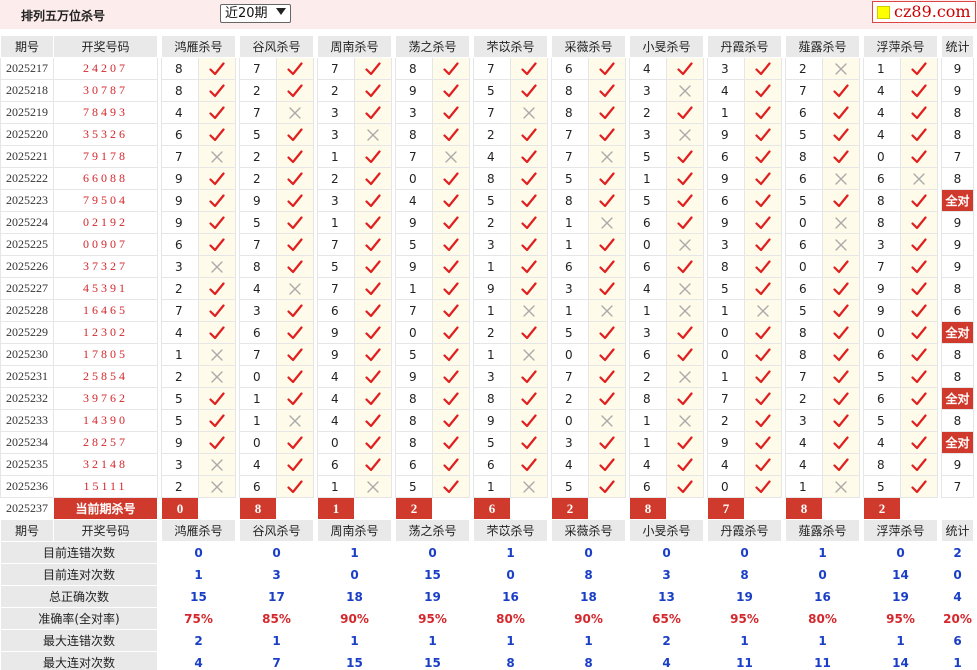 Image resolution: width=977 pixels, height=670 pixels. Describe the element at coordinates (726, 508) in the screenshot. I see `current-pick-cell: 7` at that location.